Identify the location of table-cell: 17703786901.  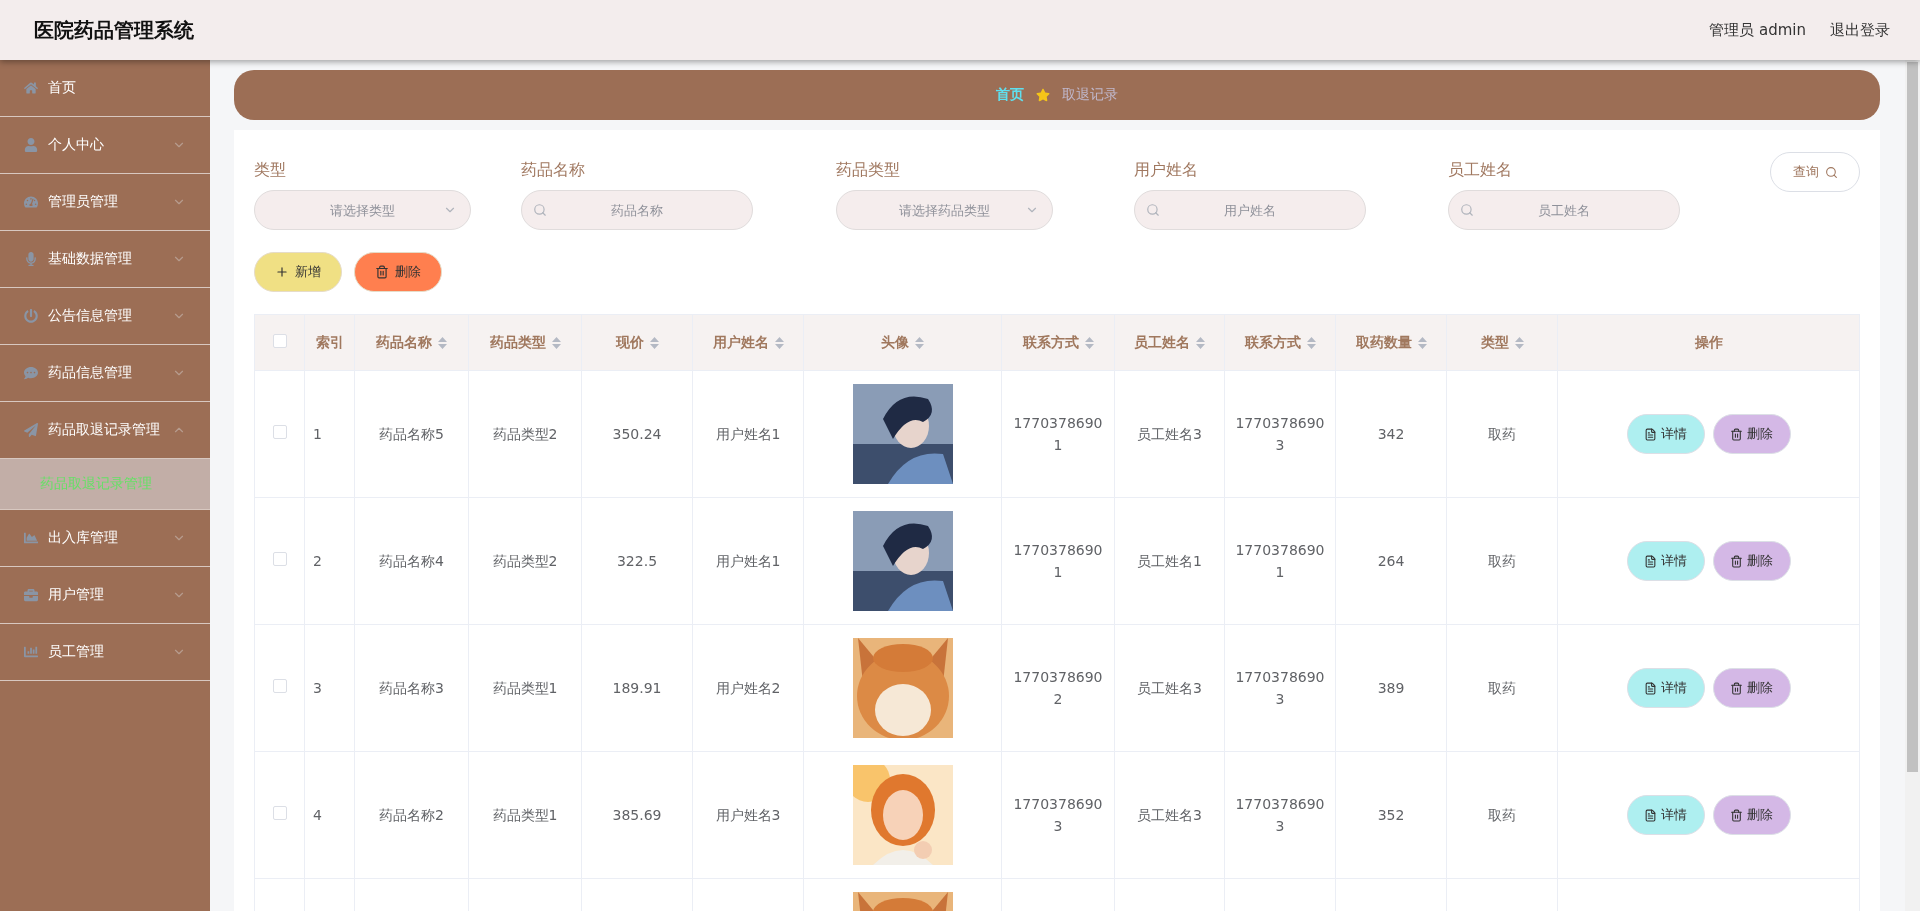
(1280, 560).